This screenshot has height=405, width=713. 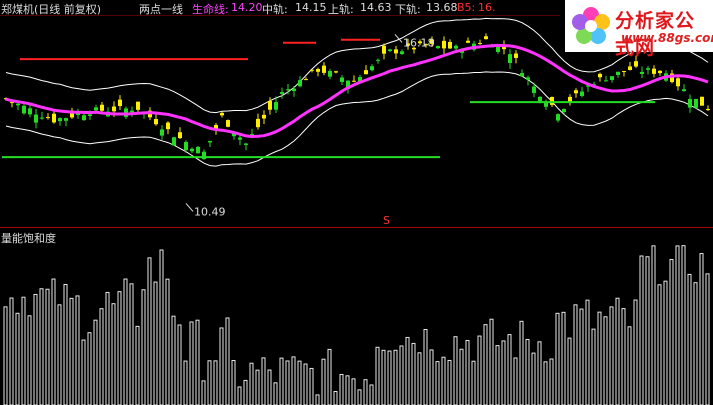 I want to click on security-title: 郑煤机(日线 前复权), so click(x=51, y=9).